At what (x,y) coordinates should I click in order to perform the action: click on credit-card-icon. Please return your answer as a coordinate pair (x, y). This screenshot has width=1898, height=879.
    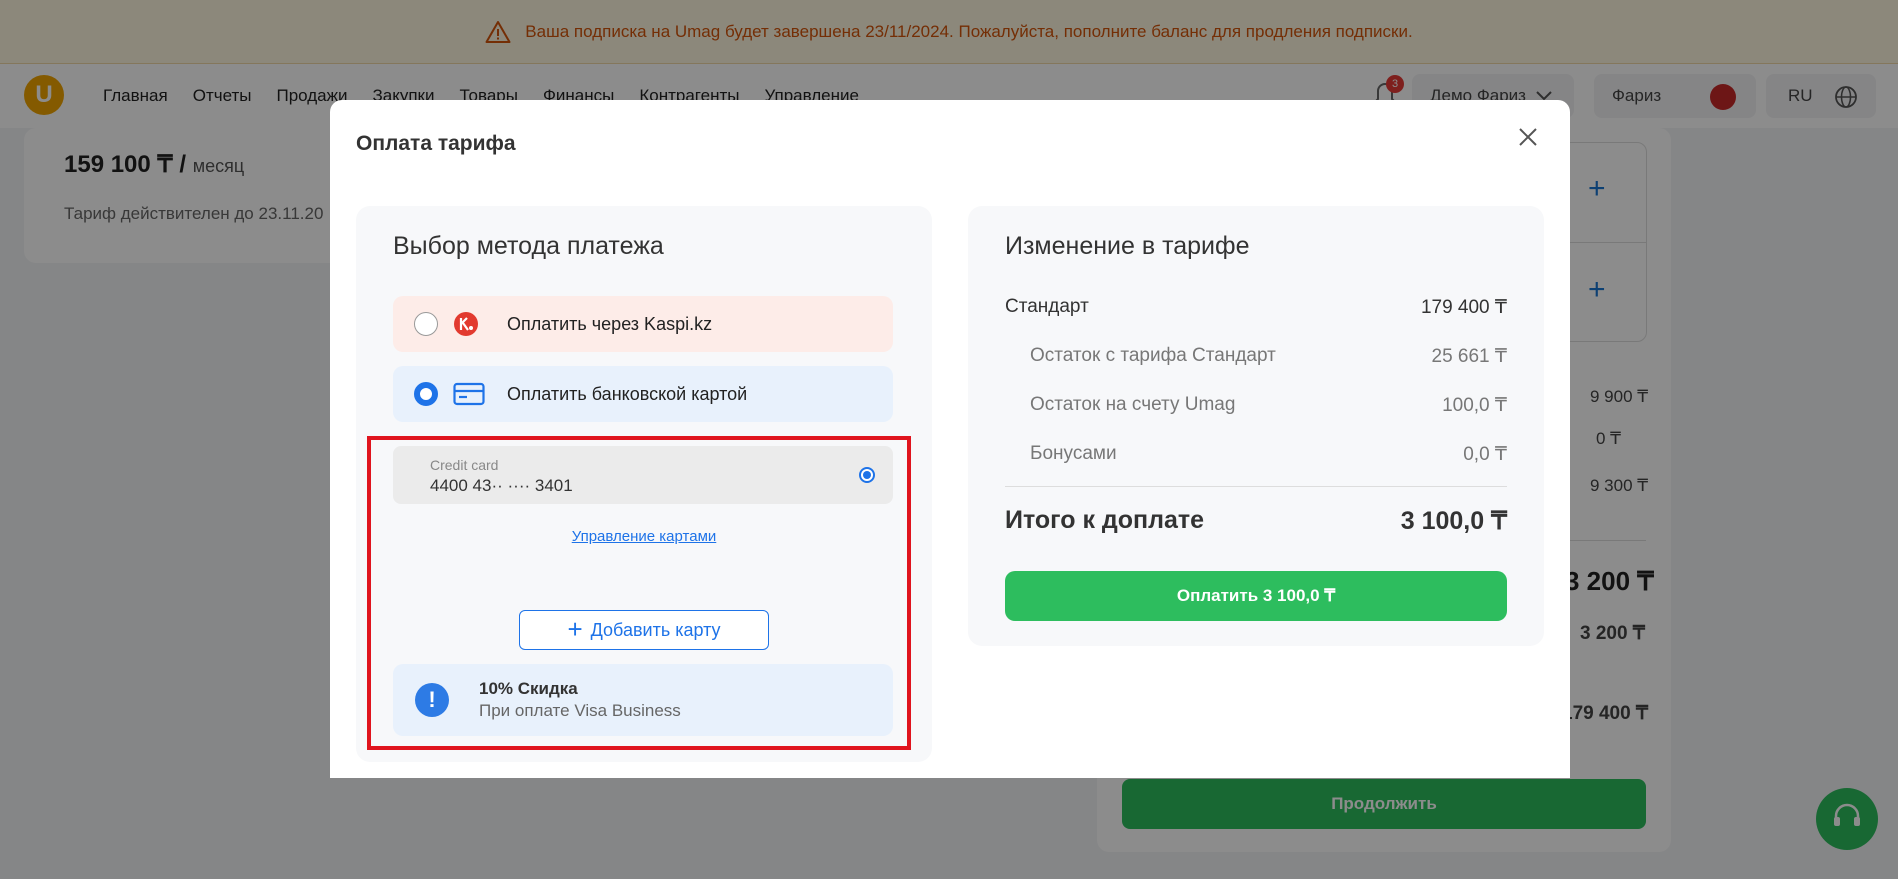
    Looking at the image, I should click on (469, 396).